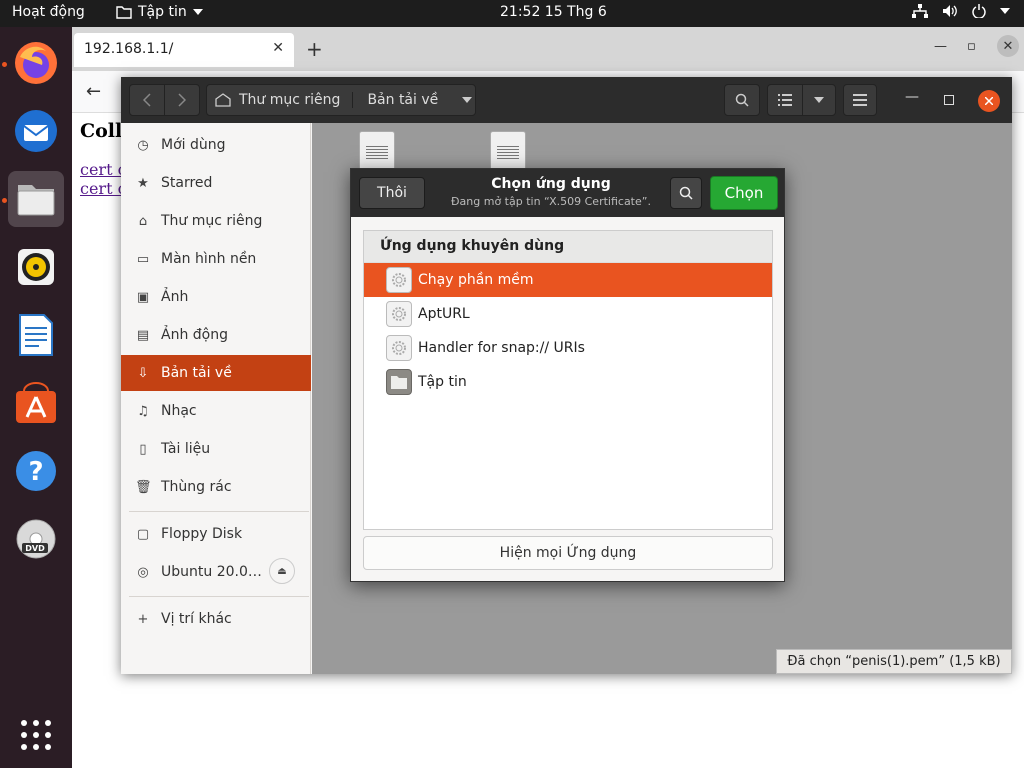  I want to click on dvd-icon: DVD, so click(36, 539).